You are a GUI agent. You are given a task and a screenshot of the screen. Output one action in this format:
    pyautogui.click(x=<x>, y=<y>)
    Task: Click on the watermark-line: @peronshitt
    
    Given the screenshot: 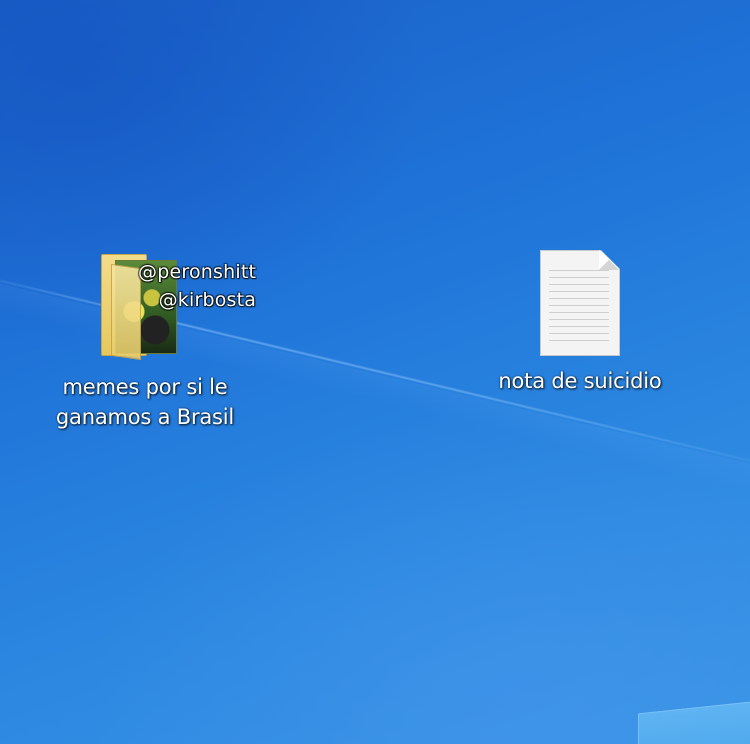 What is the action you would take?
    pyautogui.click(x=197, y=272)
    